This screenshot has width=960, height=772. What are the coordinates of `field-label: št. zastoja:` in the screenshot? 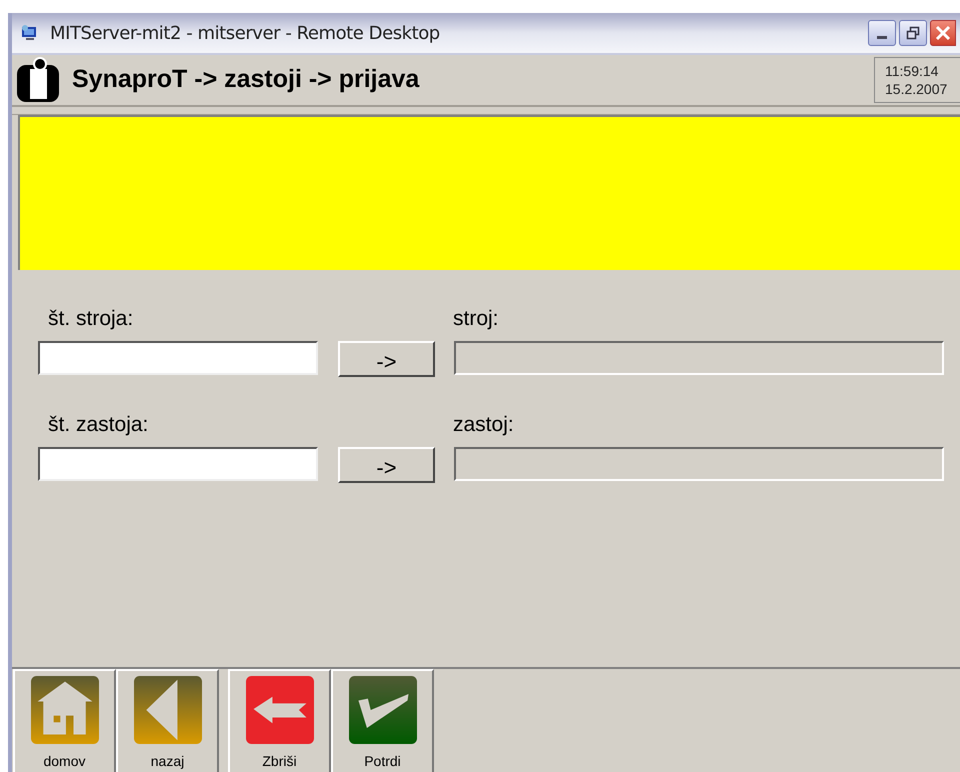 It's located at (99, 425).